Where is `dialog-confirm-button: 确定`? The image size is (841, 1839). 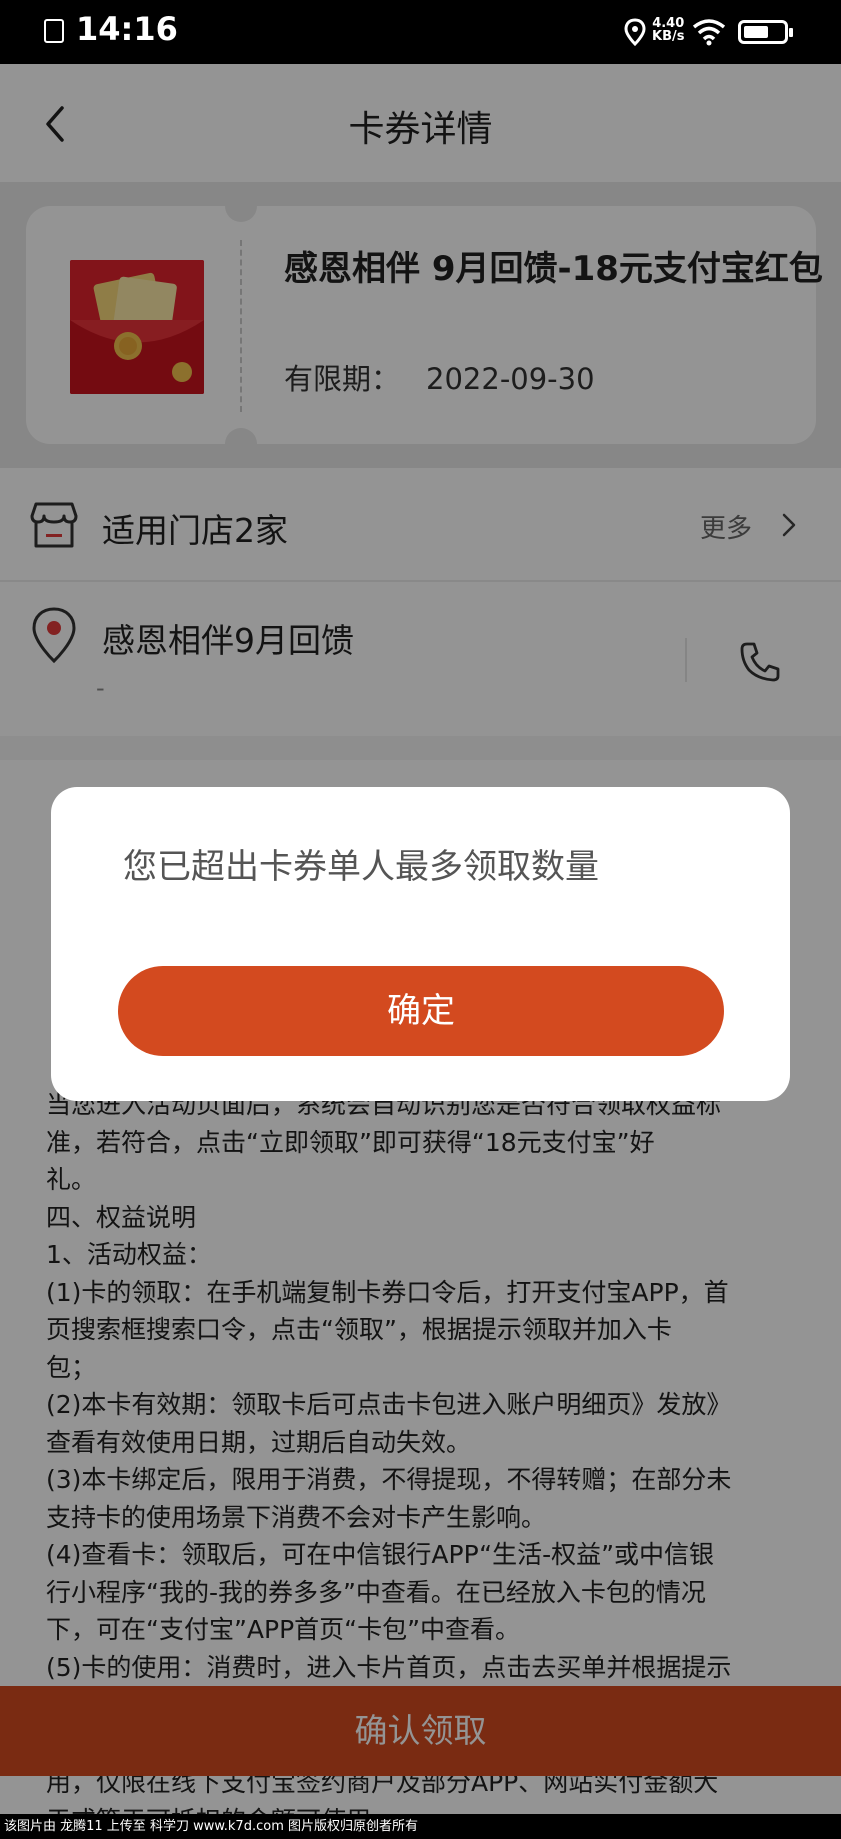 dialog-confirm-button: 确定 is located at coordinates (421, 1011).